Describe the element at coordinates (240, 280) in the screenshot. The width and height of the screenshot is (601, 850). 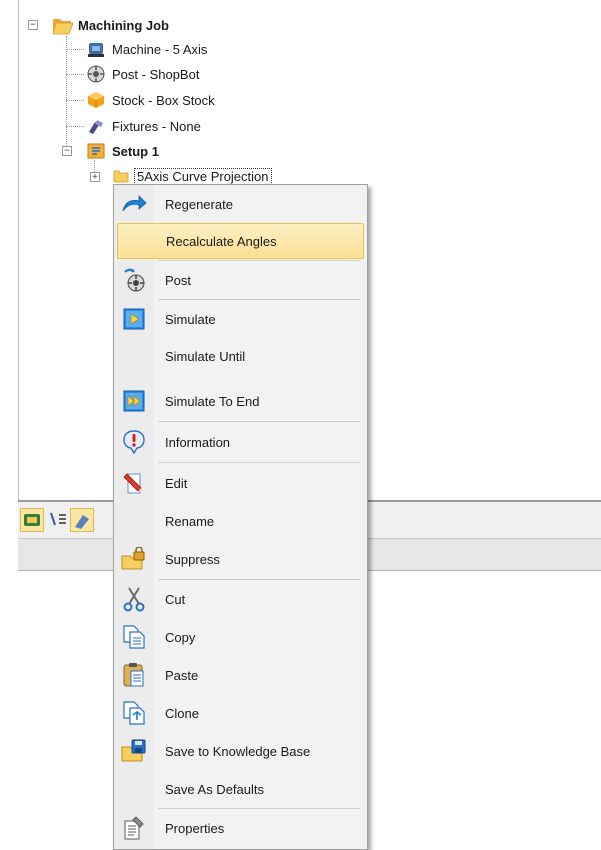
I see `menu-item-post: Post` at that location.